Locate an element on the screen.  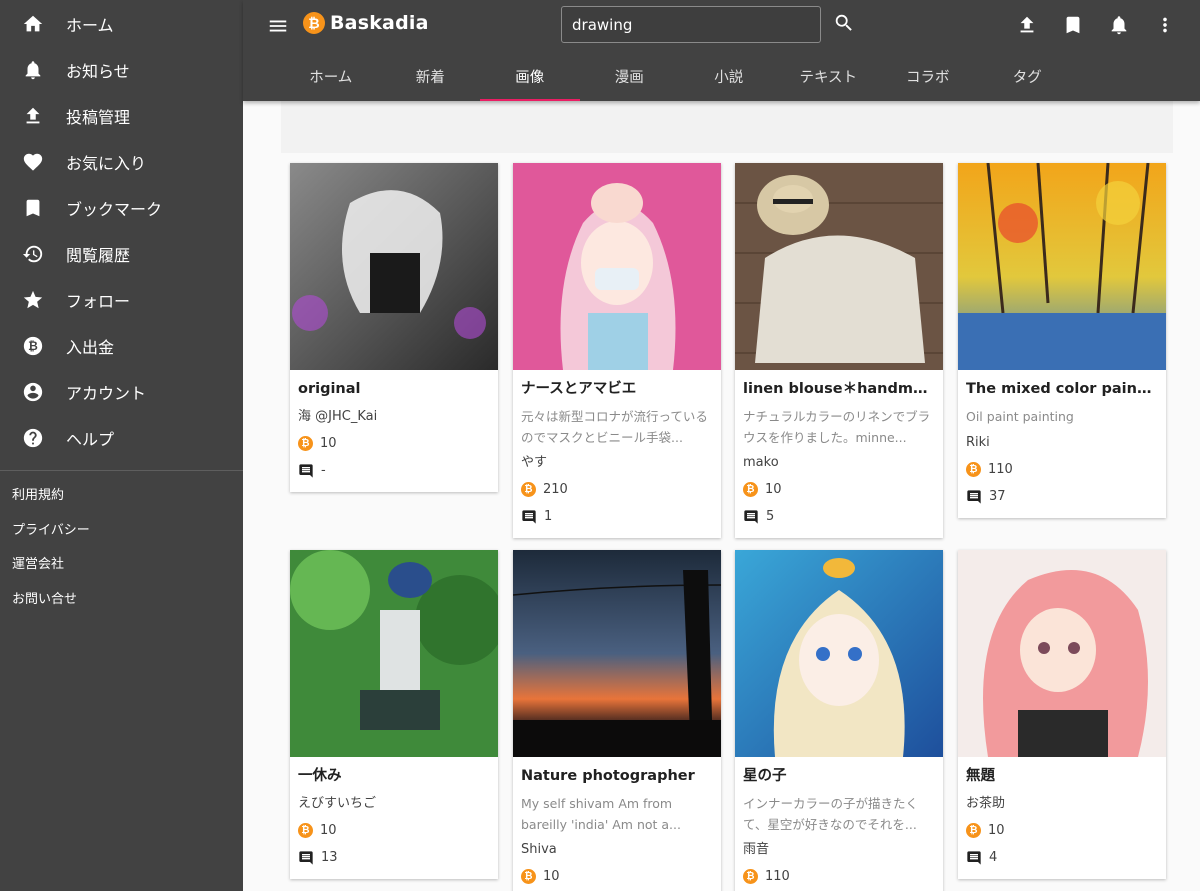
home-icon is located at coordinates (33, 24).